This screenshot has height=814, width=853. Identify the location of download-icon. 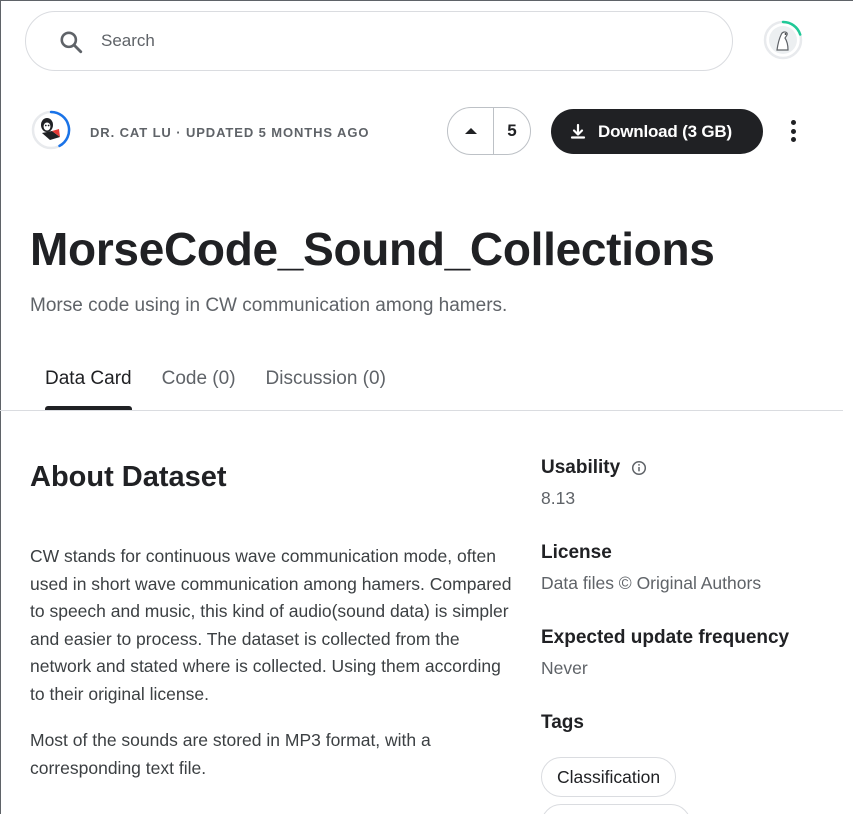
(578, 131).